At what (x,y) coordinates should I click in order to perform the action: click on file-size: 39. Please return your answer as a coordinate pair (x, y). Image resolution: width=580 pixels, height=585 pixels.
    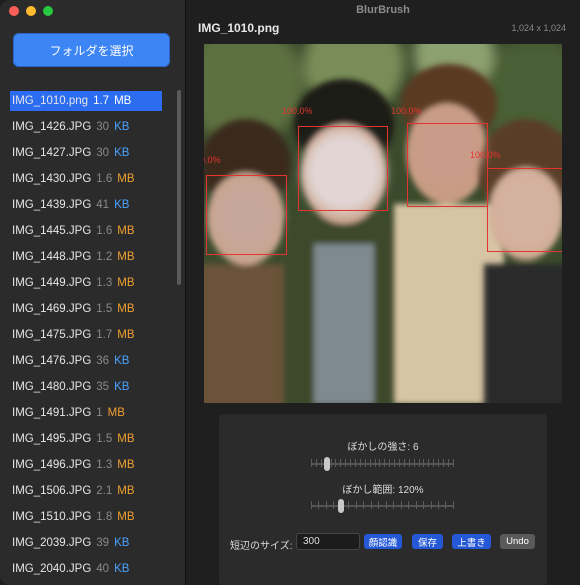
    Looking at the image, I should click on (103, 543).